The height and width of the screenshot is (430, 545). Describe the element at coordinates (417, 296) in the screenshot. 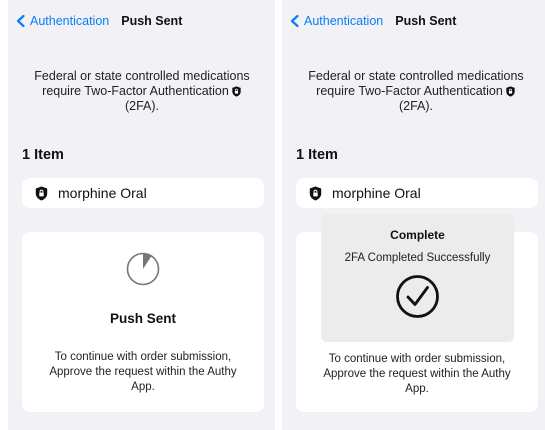

I see `checkmark-circle-icon` at that location.